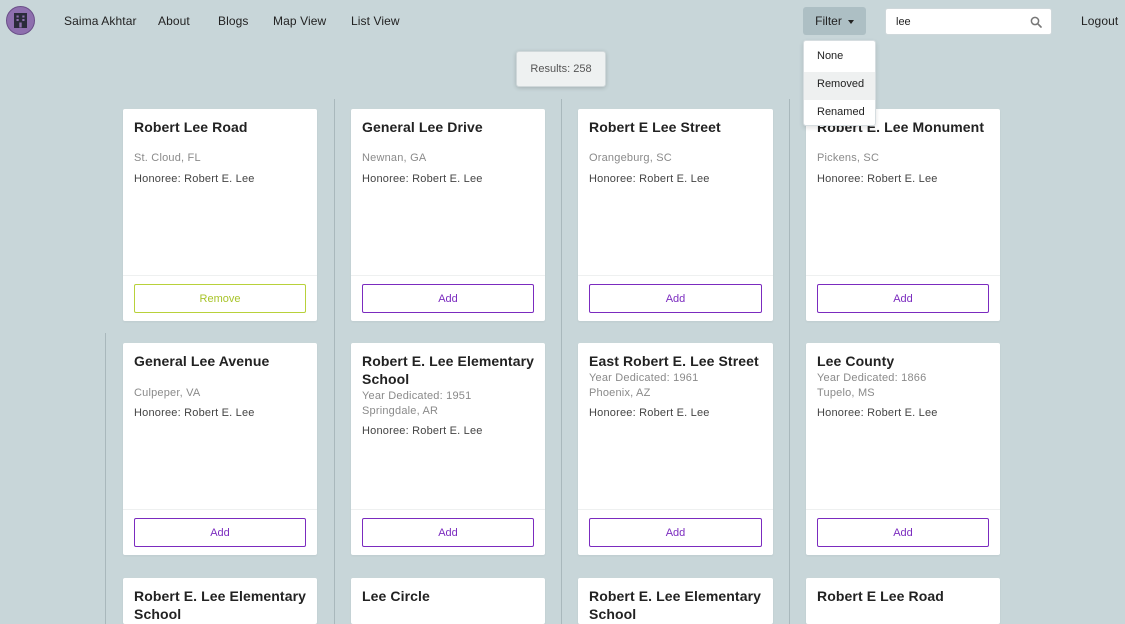 The image size is (1125, 624). I want to click on card-location: Springdale, AR, so click(400, 411).